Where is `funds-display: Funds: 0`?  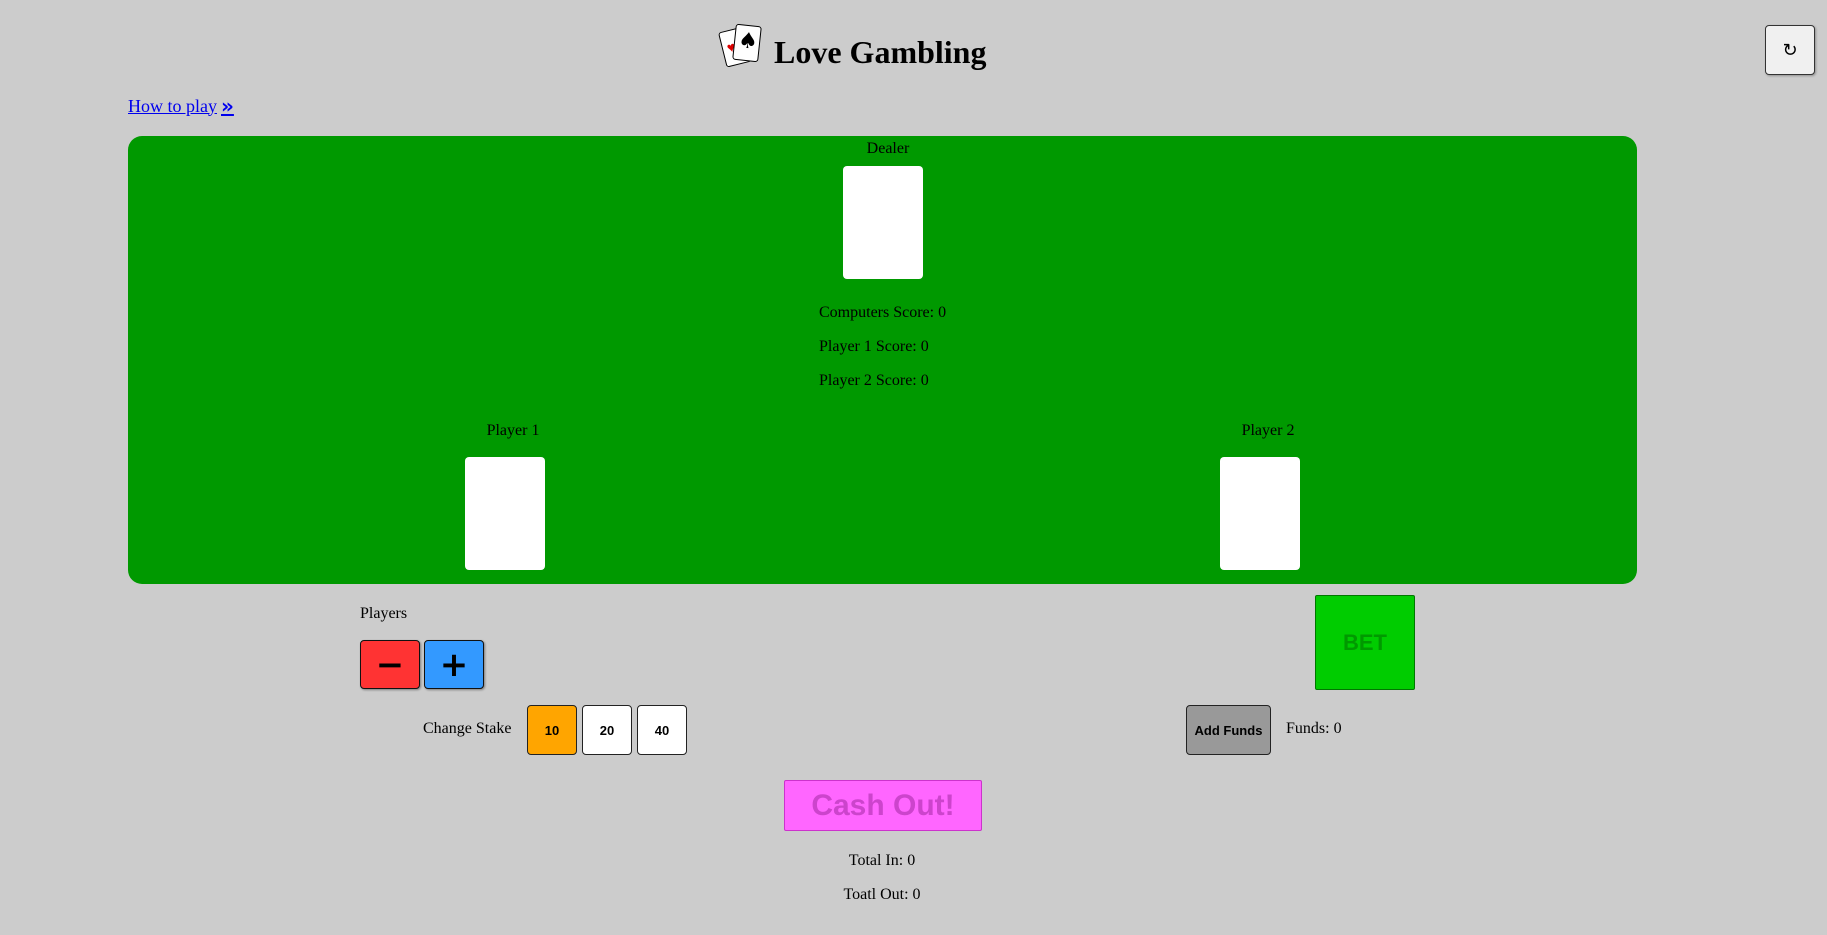
funds-display: Funds: 0 is located at coordinates (1314, 728).